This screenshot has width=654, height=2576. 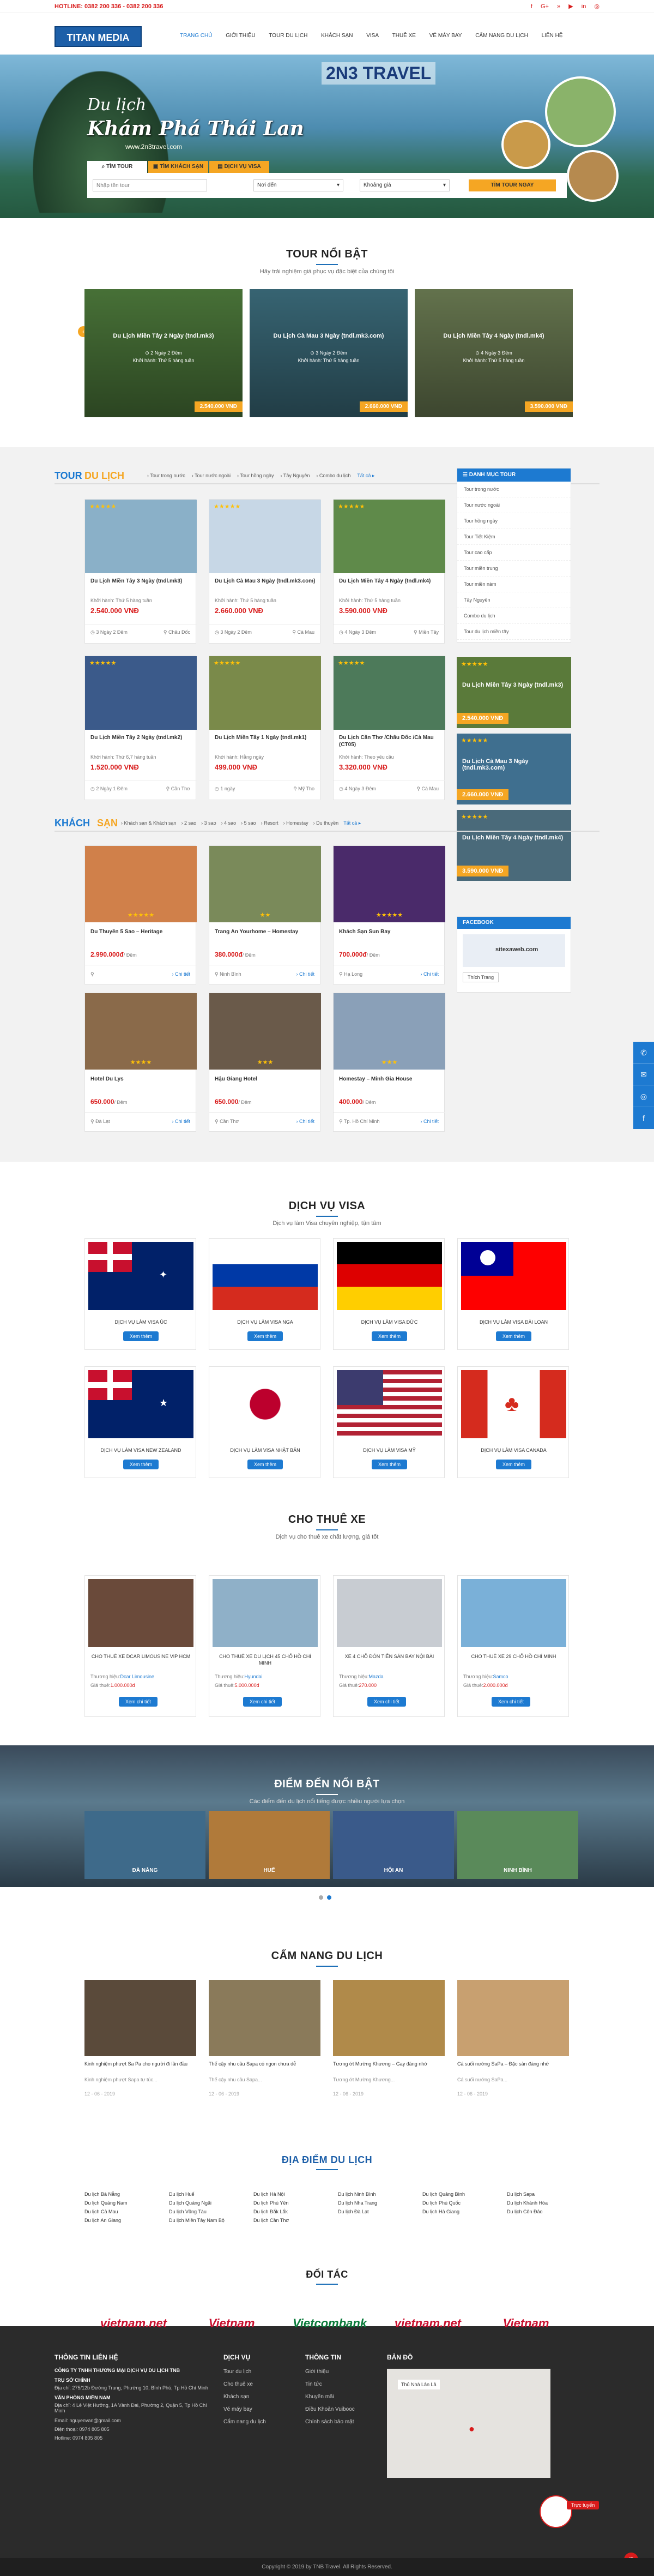 I want to click on tour-name: Du Lịch Miền Tây 4 Ngày (tndl.mk4), so click(x=390, y=581).